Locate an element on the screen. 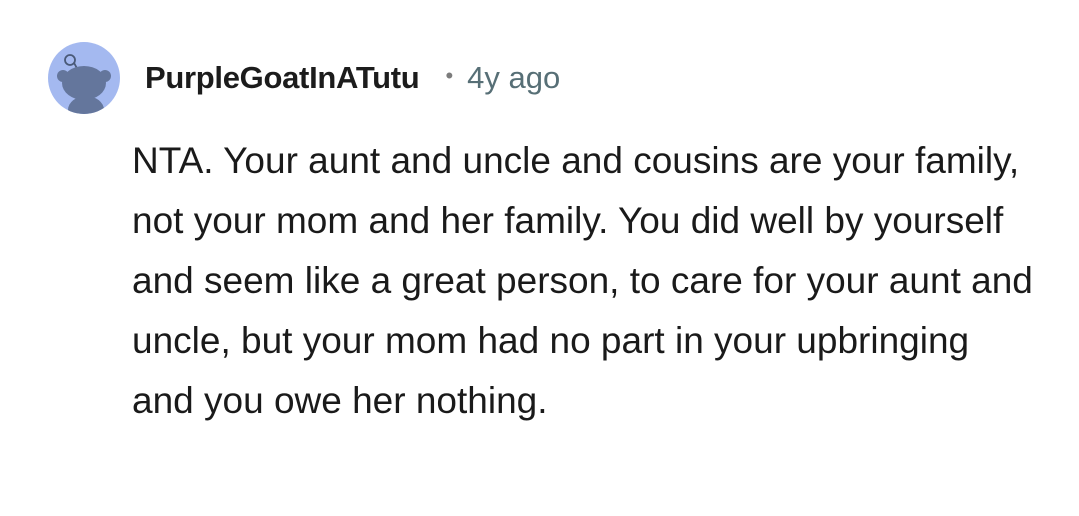 The image size is (1079, 516). comment-header: PurpleGoatInATutu • 4y ago is located at coordinates (352, 78).